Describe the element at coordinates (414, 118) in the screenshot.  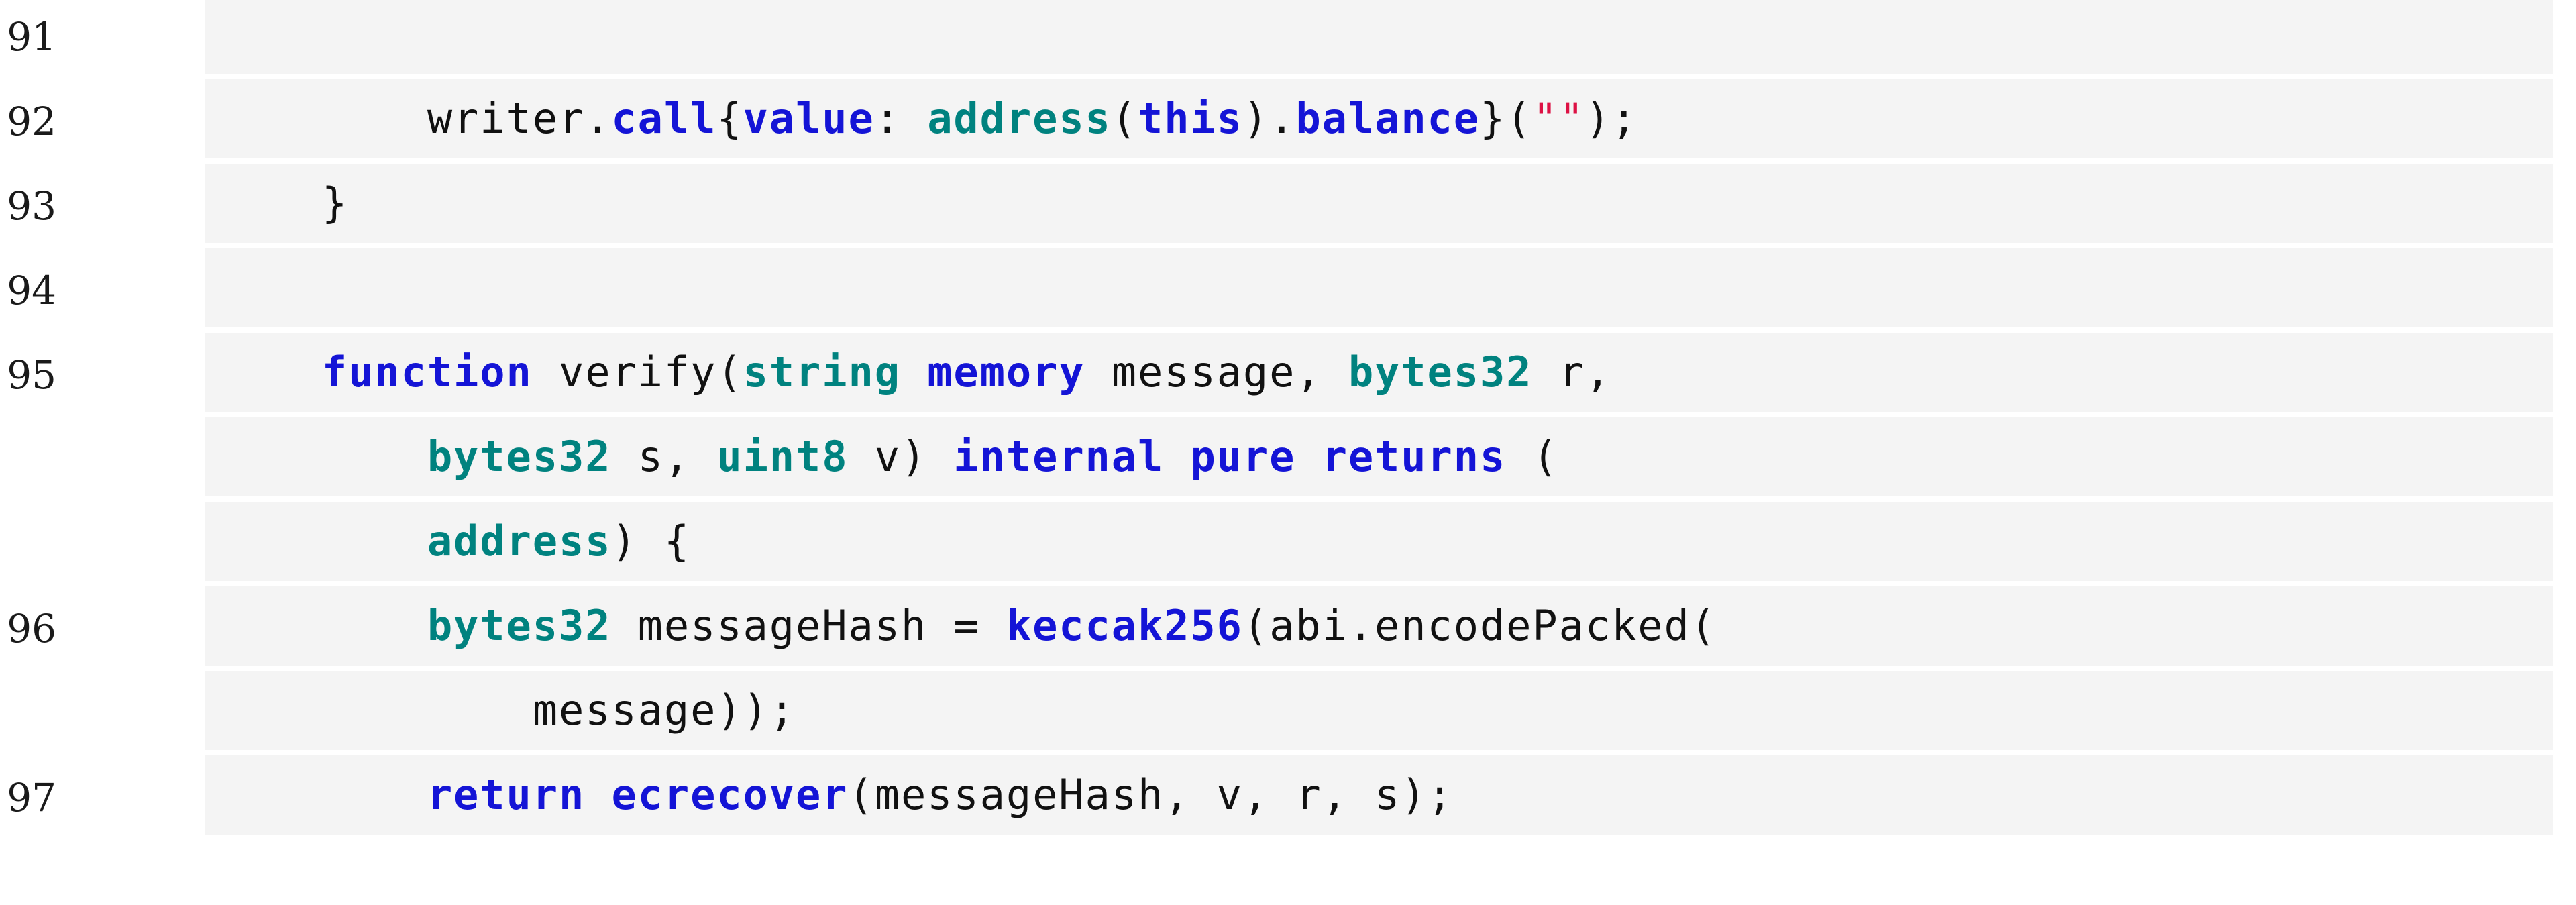
I see `code-token: writer.` at that location.